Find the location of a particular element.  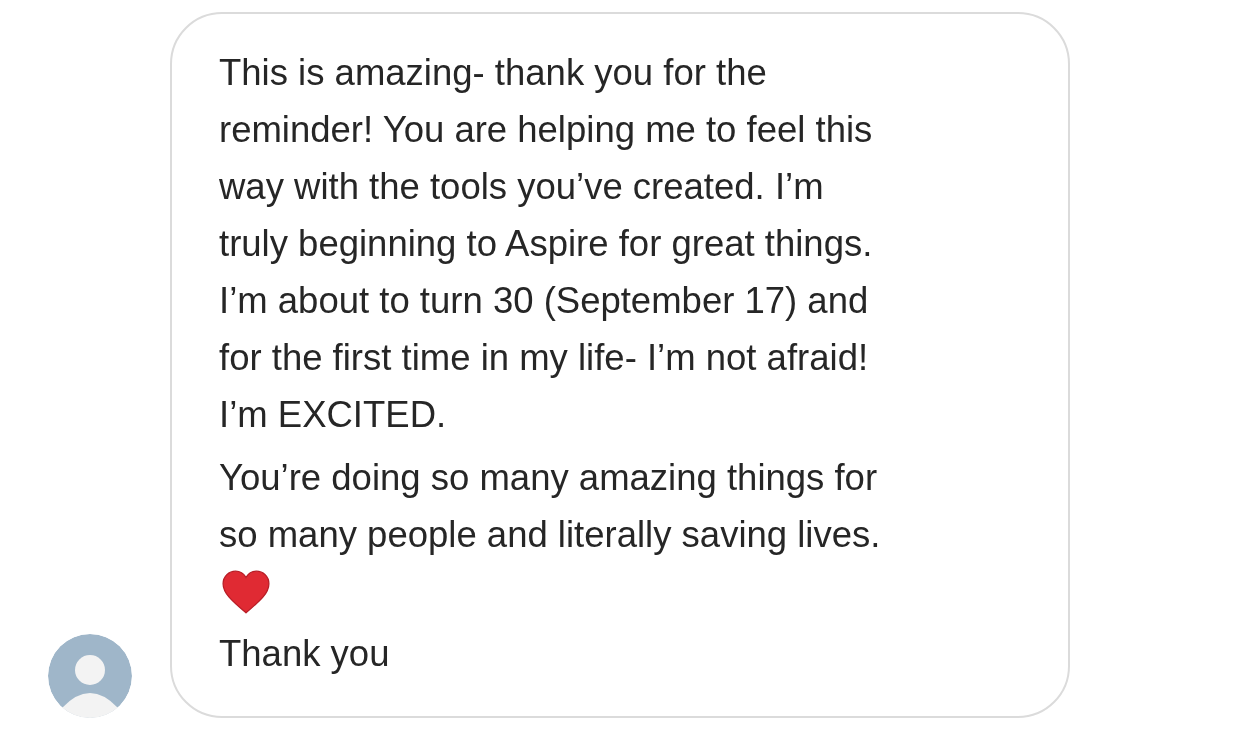

message-text: Thank you is located at coordinates (304, 654).